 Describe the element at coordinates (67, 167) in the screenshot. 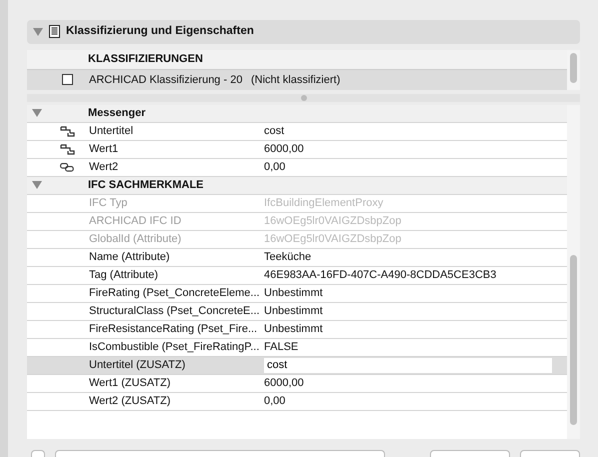

I see `chain-icon` at that location.